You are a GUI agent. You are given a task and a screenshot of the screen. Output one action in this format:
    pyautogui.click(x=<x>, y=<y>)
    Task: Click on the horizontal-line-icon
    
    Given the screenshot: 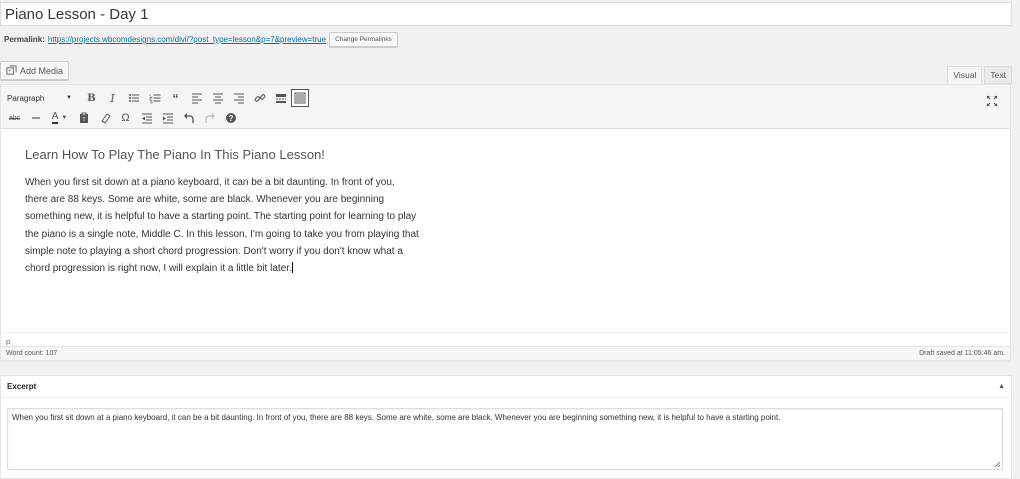 What is the action you would take?
    pyautogui.click(x=35, y=118)
    